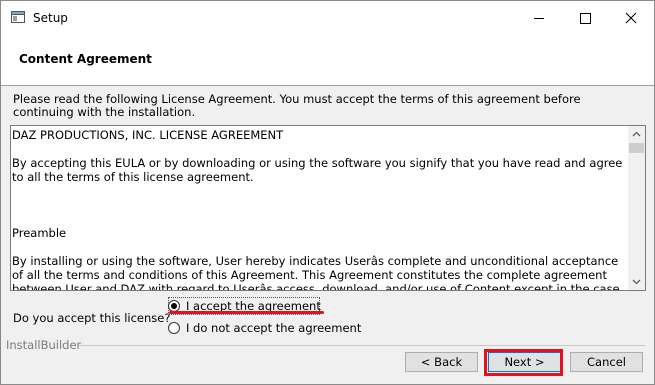  What do you see at coordinates (273, 328) in the screenshot?
I see `decline-radio-label: I do not accept the agreement` at bounding box center [273, 328].